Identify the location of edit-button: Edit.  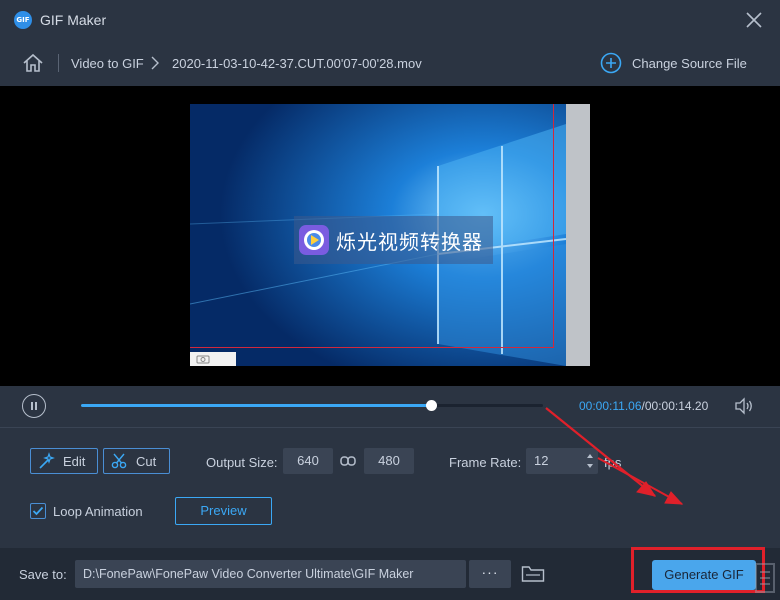
(64, 461).